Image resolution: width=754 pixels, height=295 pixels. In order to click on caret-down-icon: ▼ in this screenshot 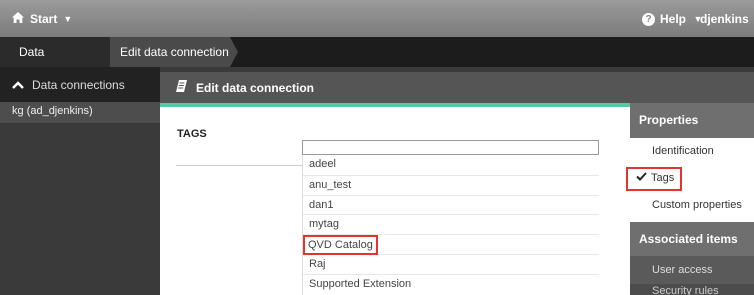, I will do `click(68, 19)`.